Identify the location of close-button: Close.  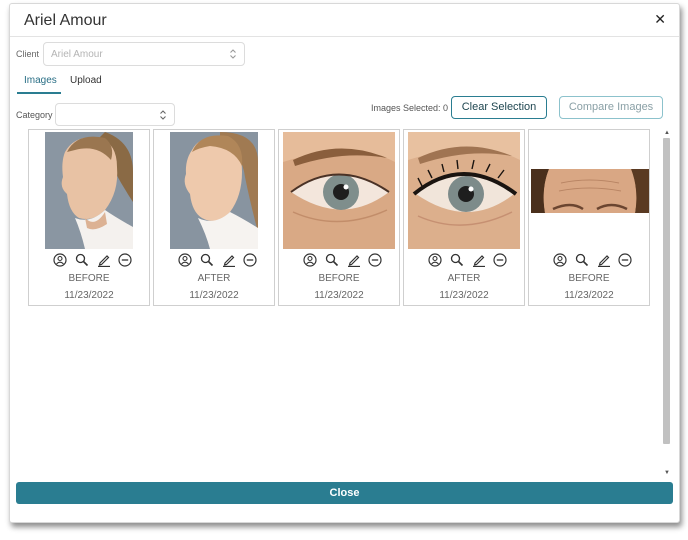
(344, 493).